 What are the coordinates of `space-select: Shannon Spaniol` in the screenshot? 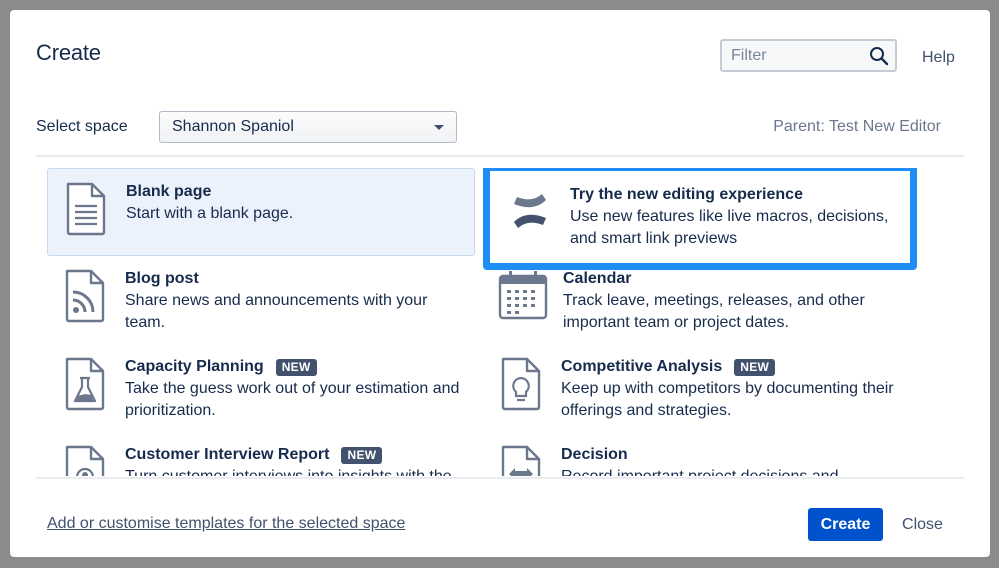 It's located at (308, 127).